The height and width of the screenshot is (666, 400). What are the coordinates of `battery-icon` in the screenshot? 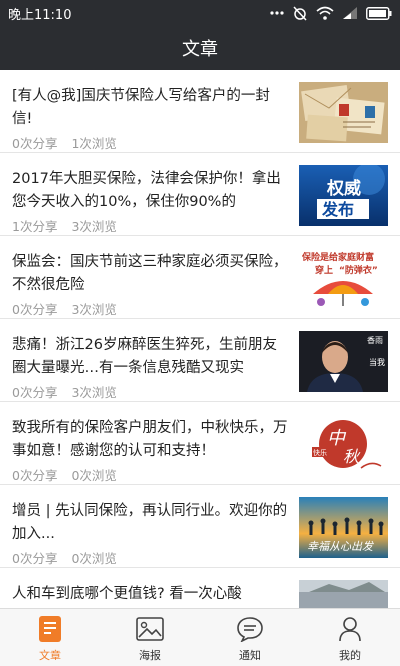 It's located at (379, 13).